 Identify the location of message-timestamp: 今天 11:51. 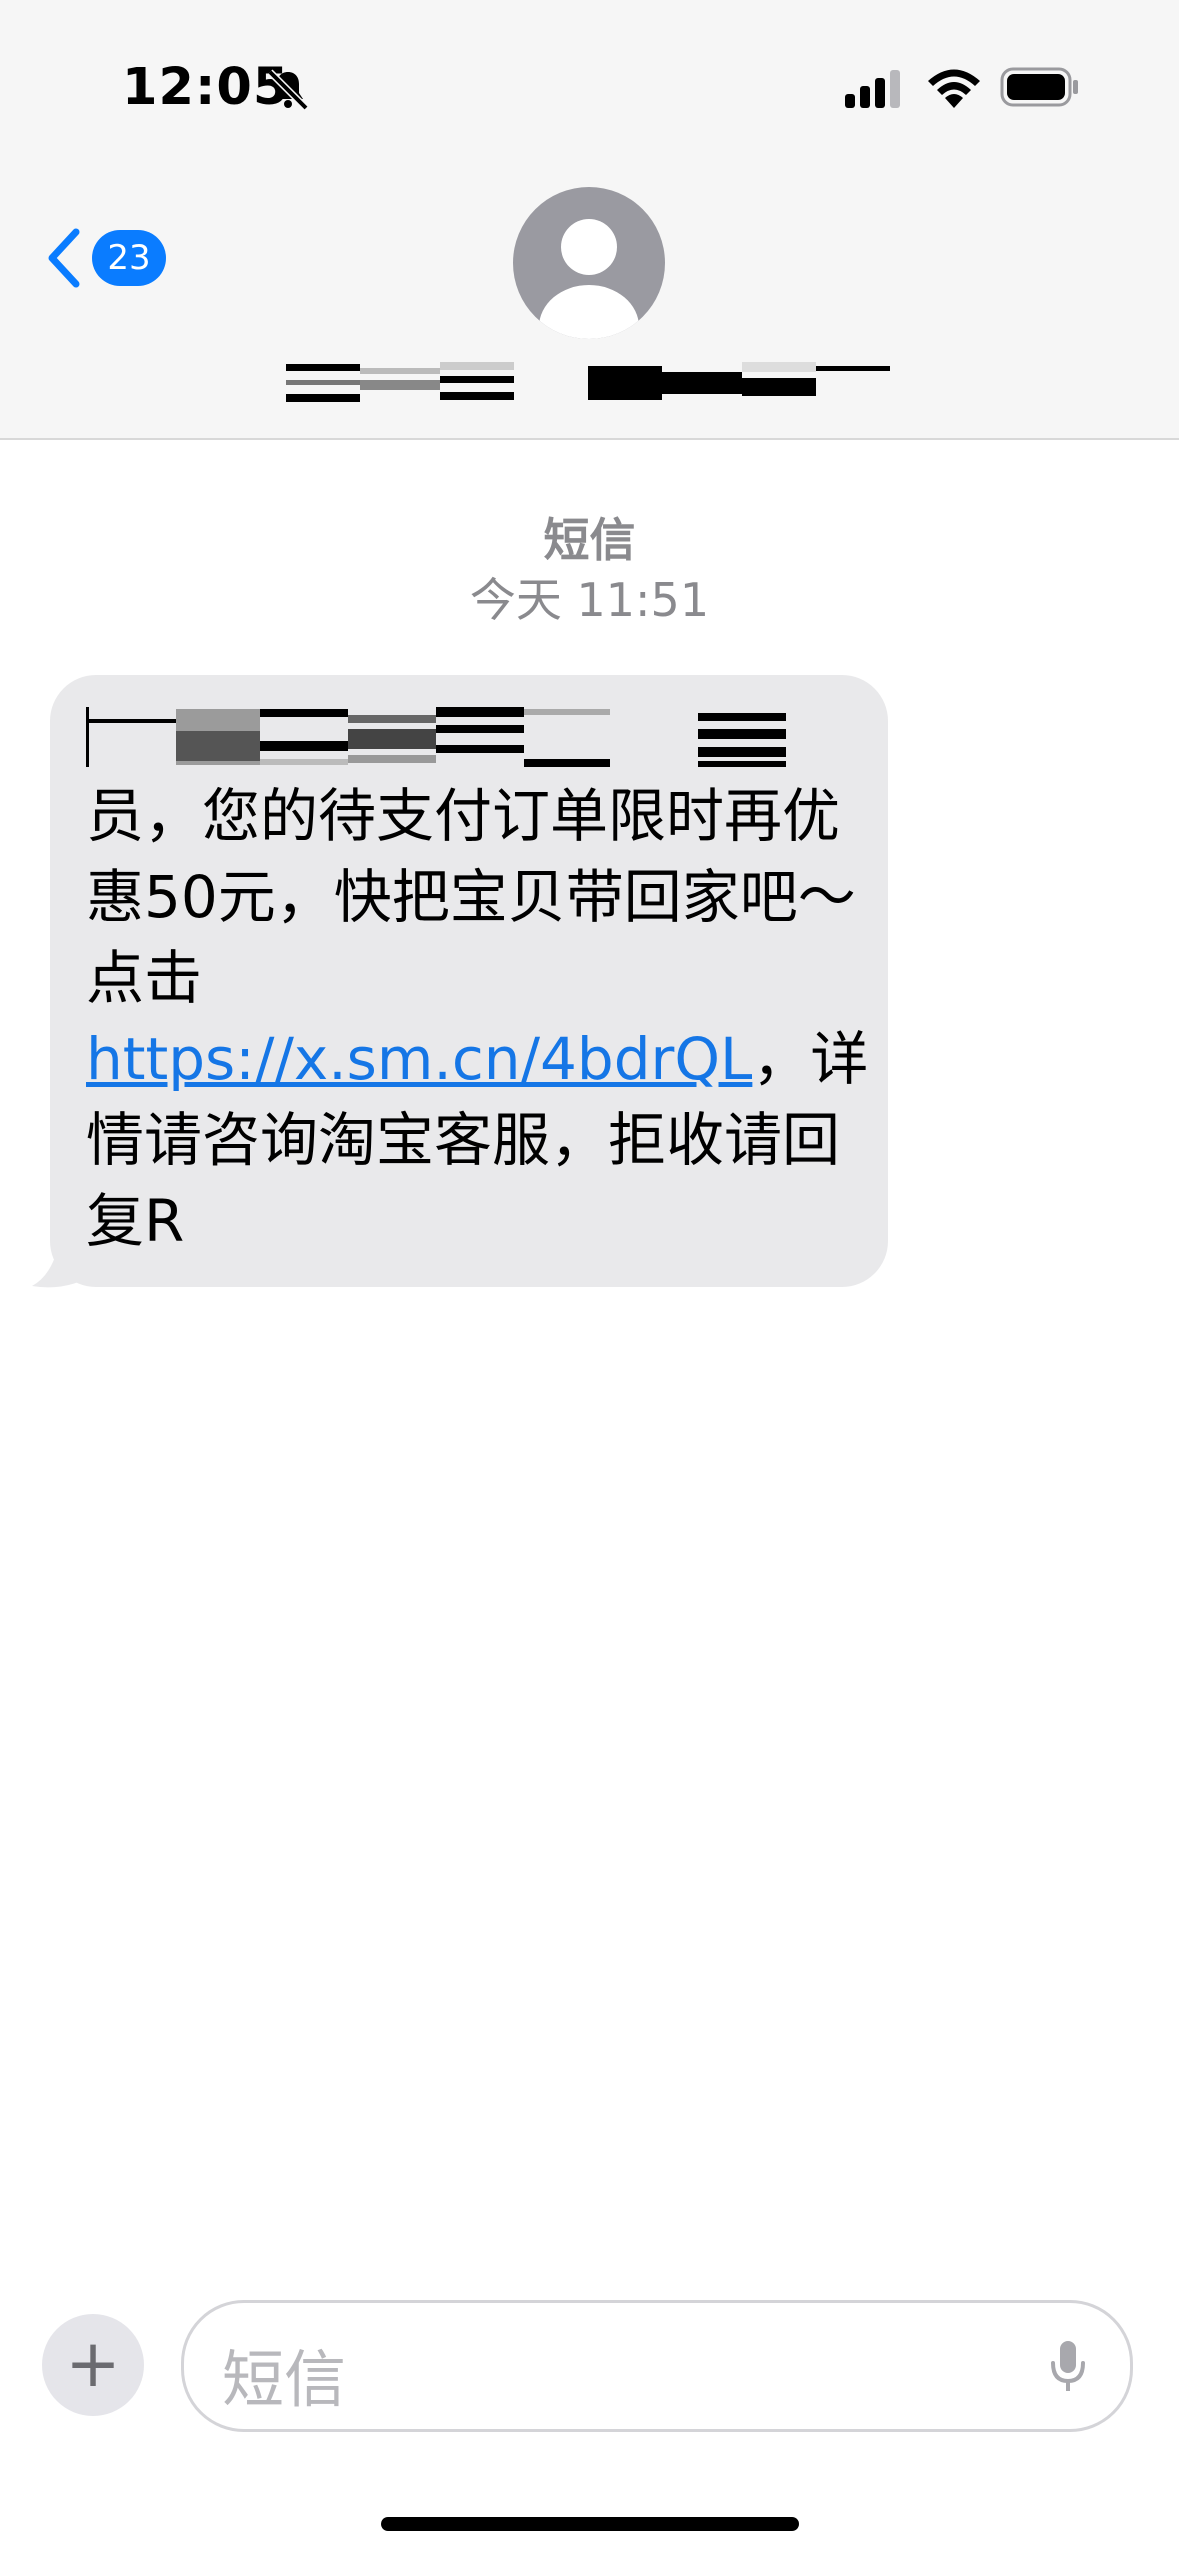
(589, 600).